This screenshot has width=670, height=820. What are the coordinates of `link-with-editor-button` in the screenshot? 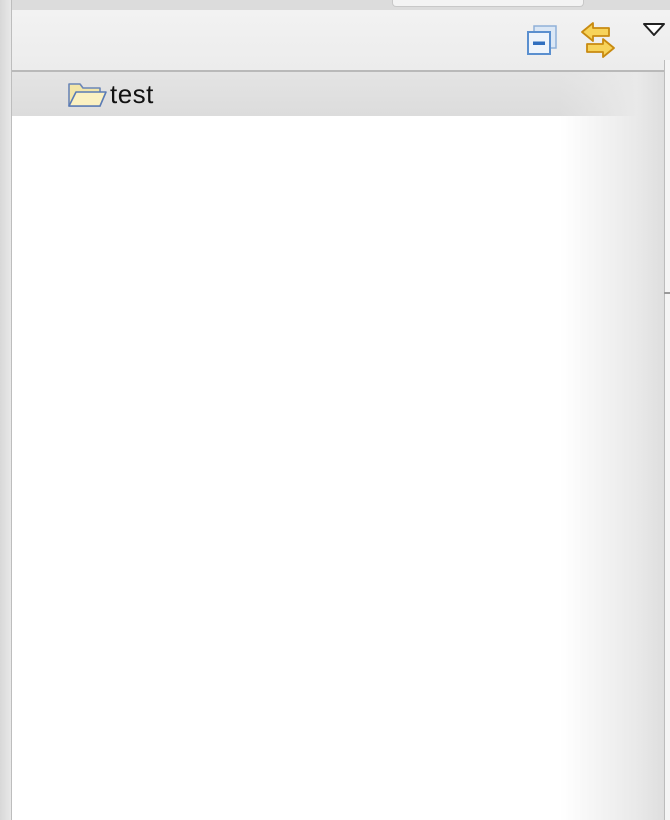 It's located at (598, 42).